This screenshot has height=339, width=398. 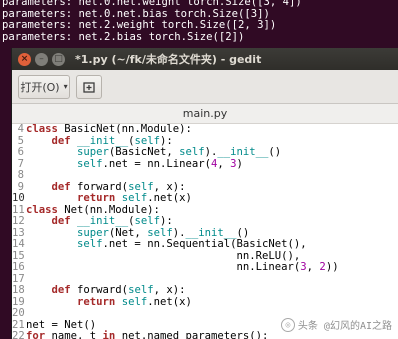 What do you see at coordinates (74, 334) in the screenshot?
I see `code-token: name, t` at bounding box center [74, 334].